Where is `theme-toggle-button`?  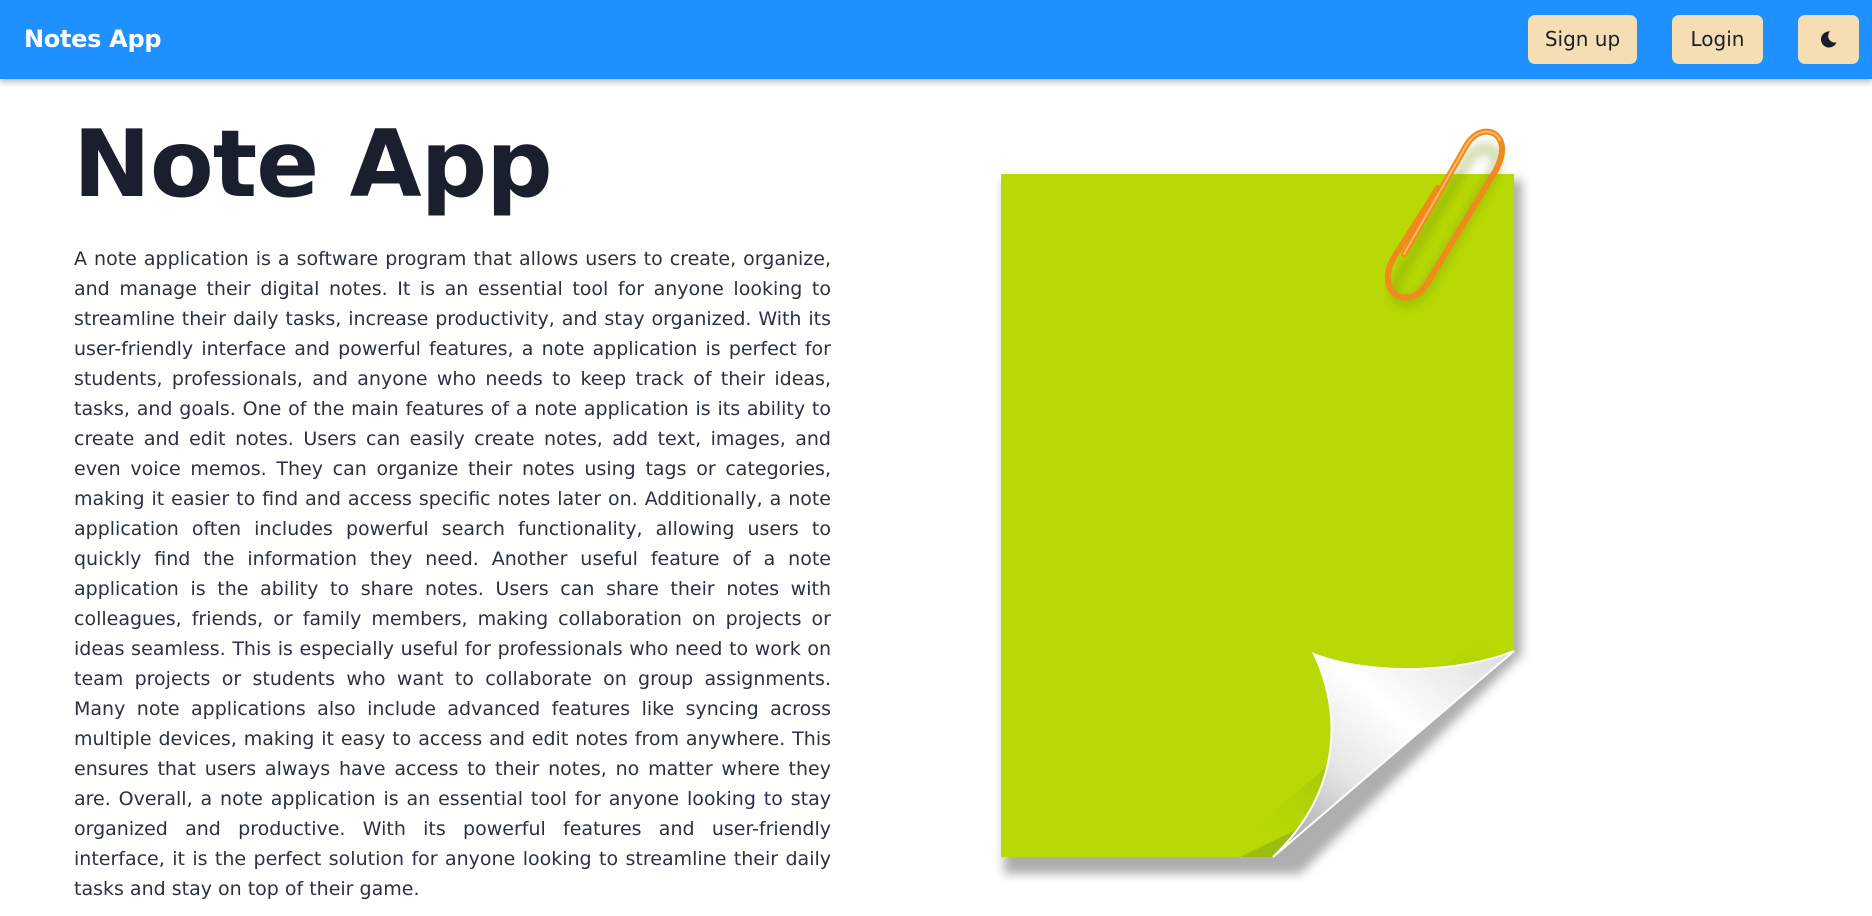
theme-toggle-button is located at coordinates (1828, 39).